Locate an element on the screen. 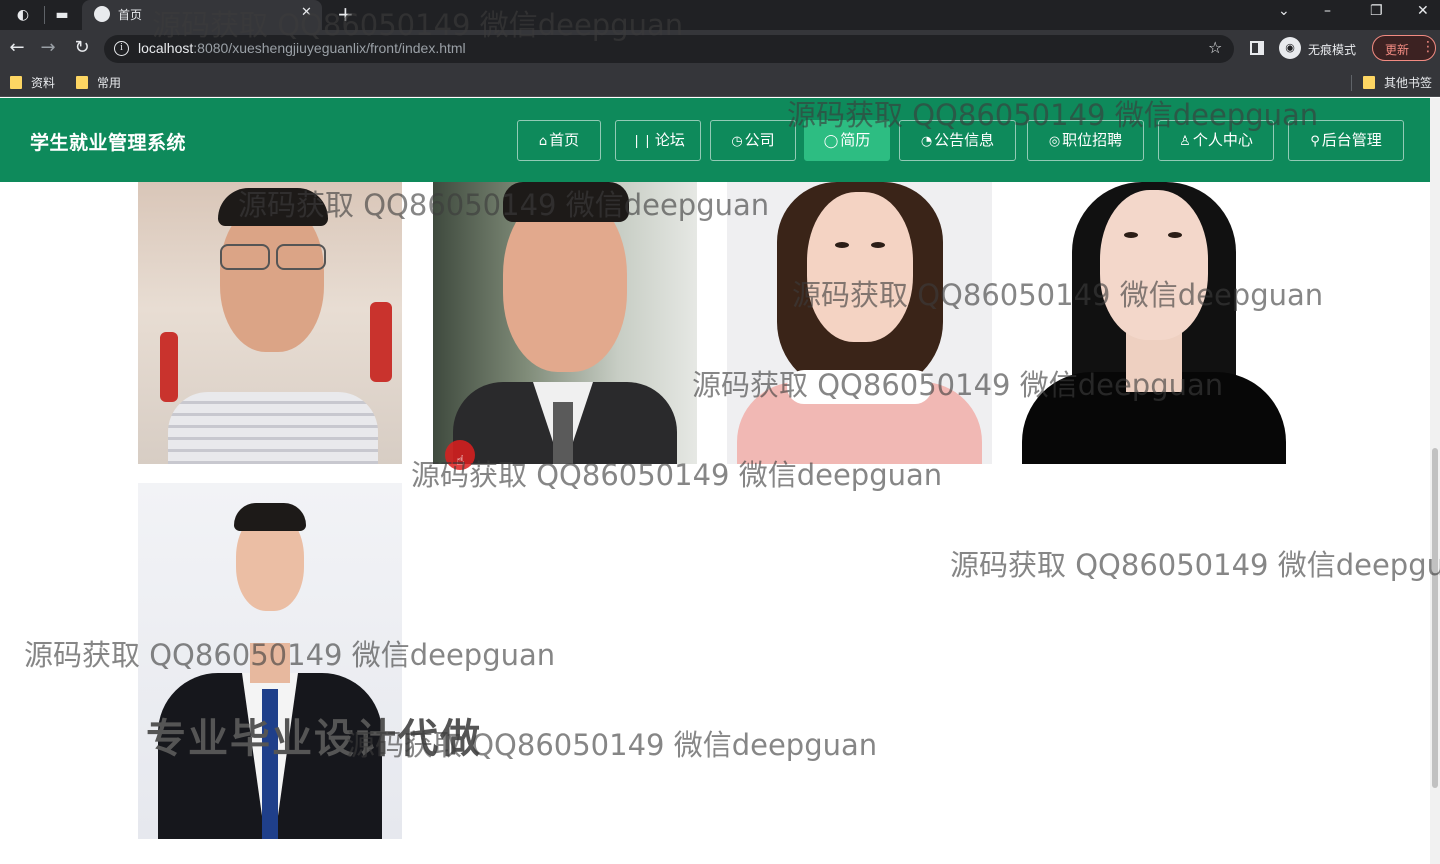 This screenshot has width=1440, height=864. back-button: ← is located at coordinates (17, 48).